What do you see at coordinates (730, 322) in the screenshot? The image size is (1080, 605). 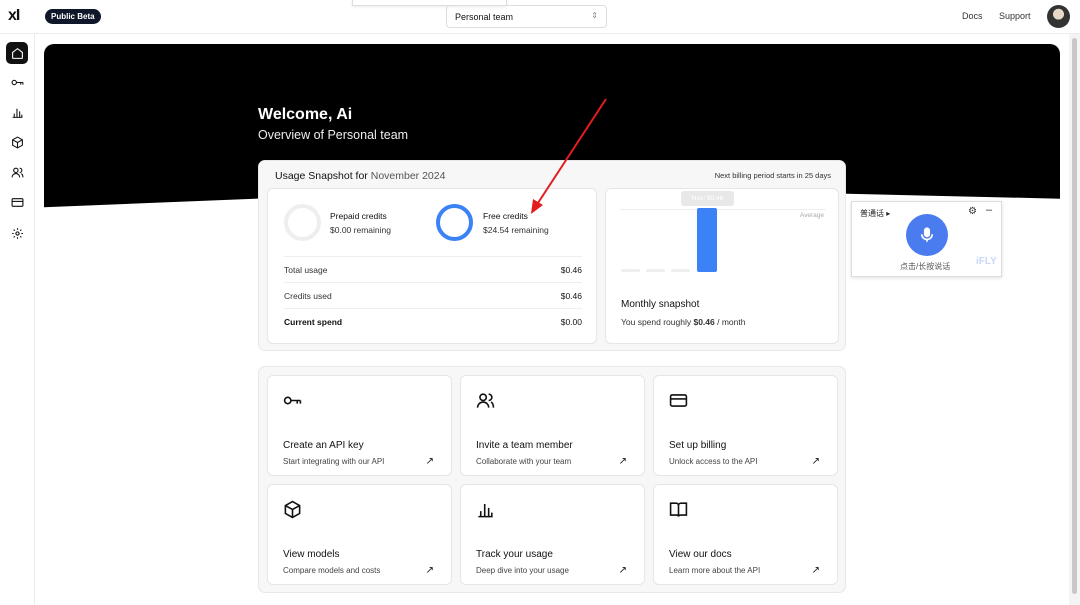 I see `monthly-suffix: / month` at bounding box center [730, 322].